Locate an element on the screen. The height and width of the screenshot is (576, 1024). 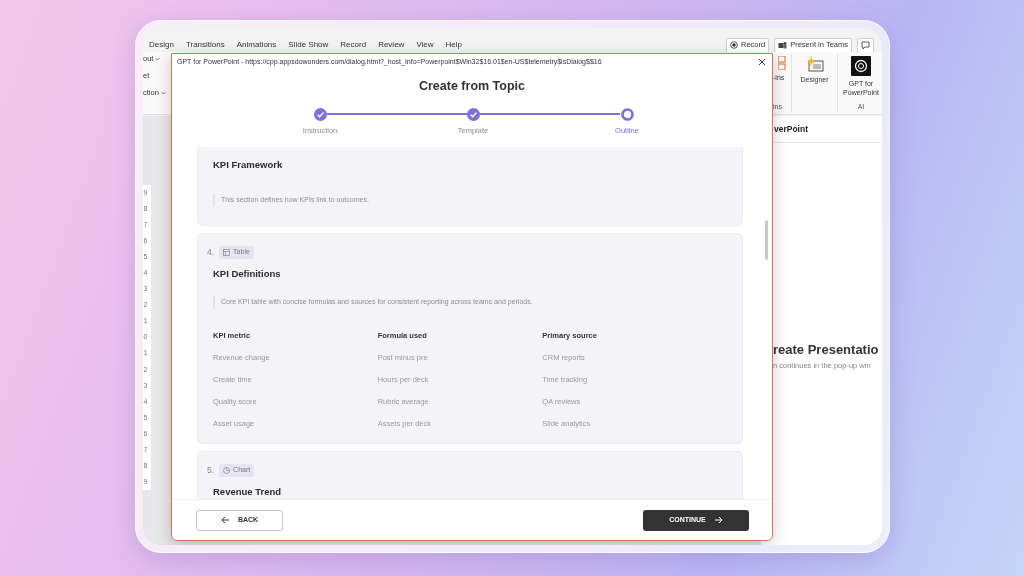
pie-icon is located at coordinates (227, 470).